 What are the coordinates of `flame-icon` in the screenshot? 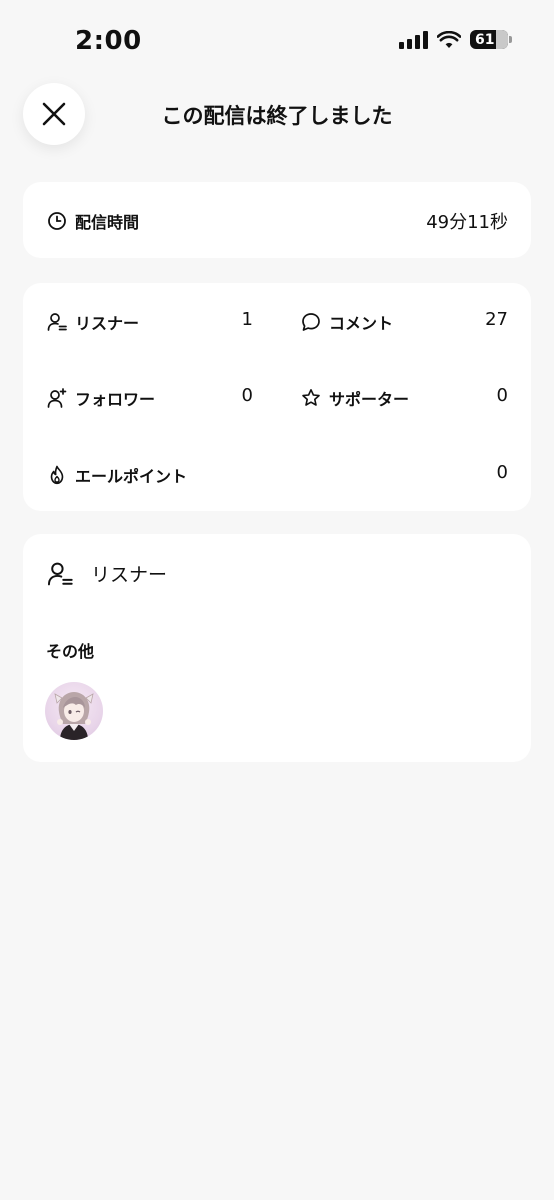 It's located at (57, 475).